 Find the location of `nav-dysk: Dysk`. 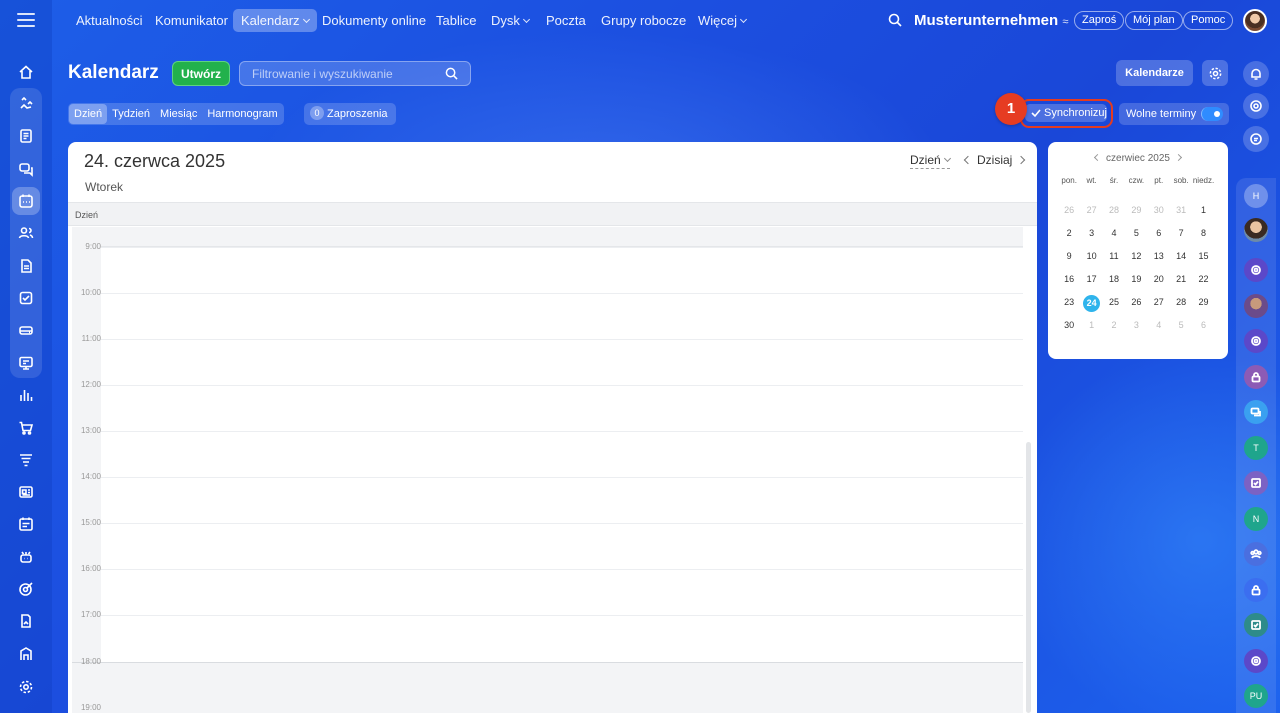

nav-dysk: Dysk is located at coordinates (510, 20).